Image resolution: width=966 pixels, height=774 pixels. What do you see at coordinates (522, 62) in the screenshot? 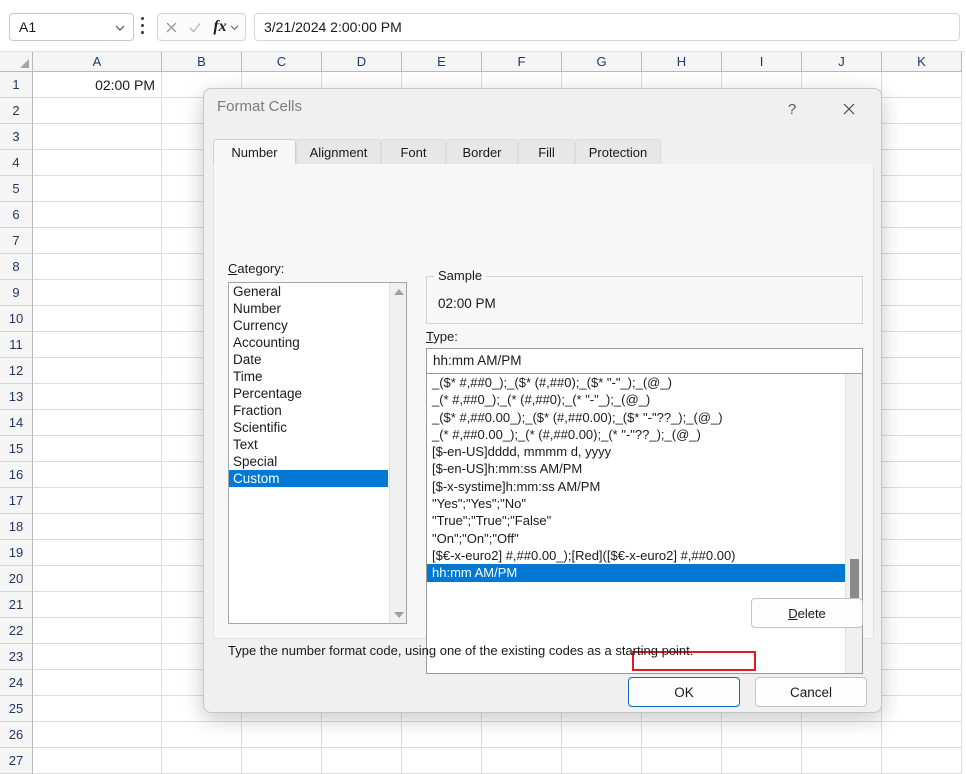
I see `column-header-f: F` at bounding box center [522, 62].